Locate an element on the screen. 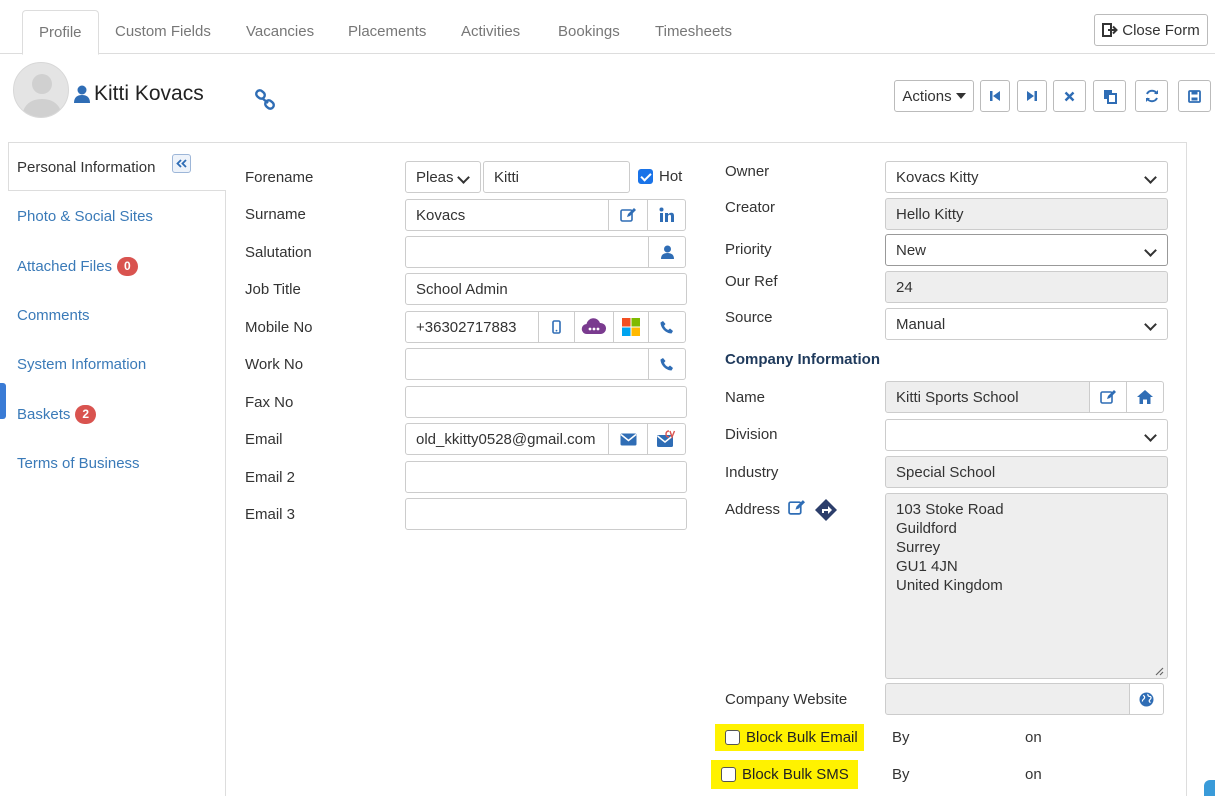 The height and width of the screenshot is (796, 1215). our-ref-label: Our Ref is located at coordinates (751, 281).